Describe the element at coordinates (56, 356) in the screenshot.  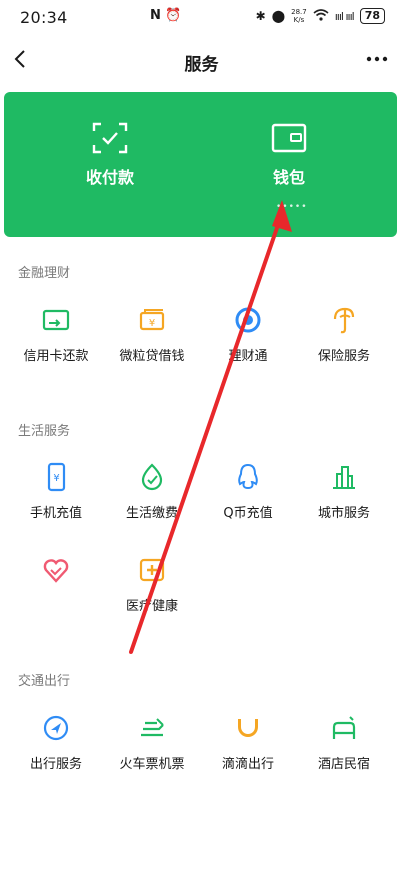
I see `grid-label: 信用卡还款` at that location.